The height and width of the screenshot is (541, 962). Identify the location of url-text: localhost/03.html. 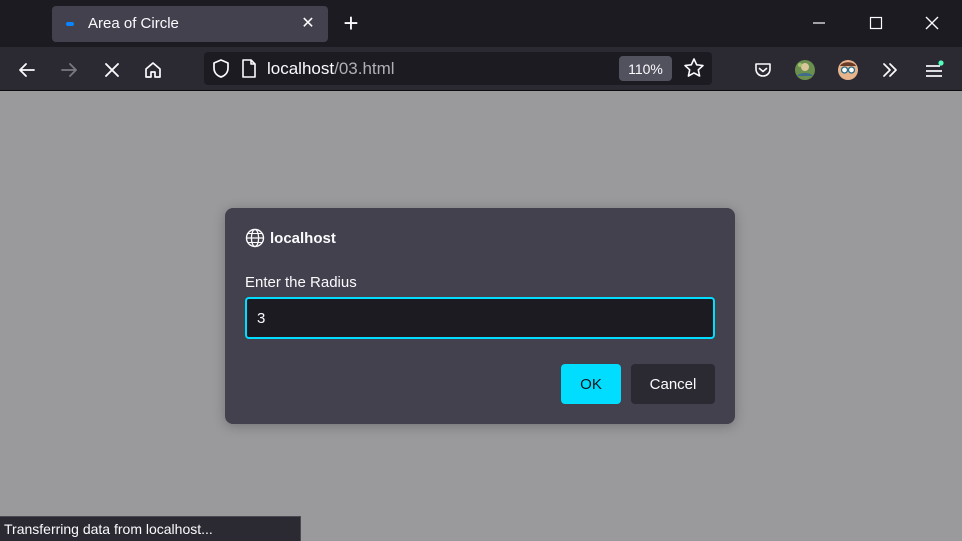
(331, 69).